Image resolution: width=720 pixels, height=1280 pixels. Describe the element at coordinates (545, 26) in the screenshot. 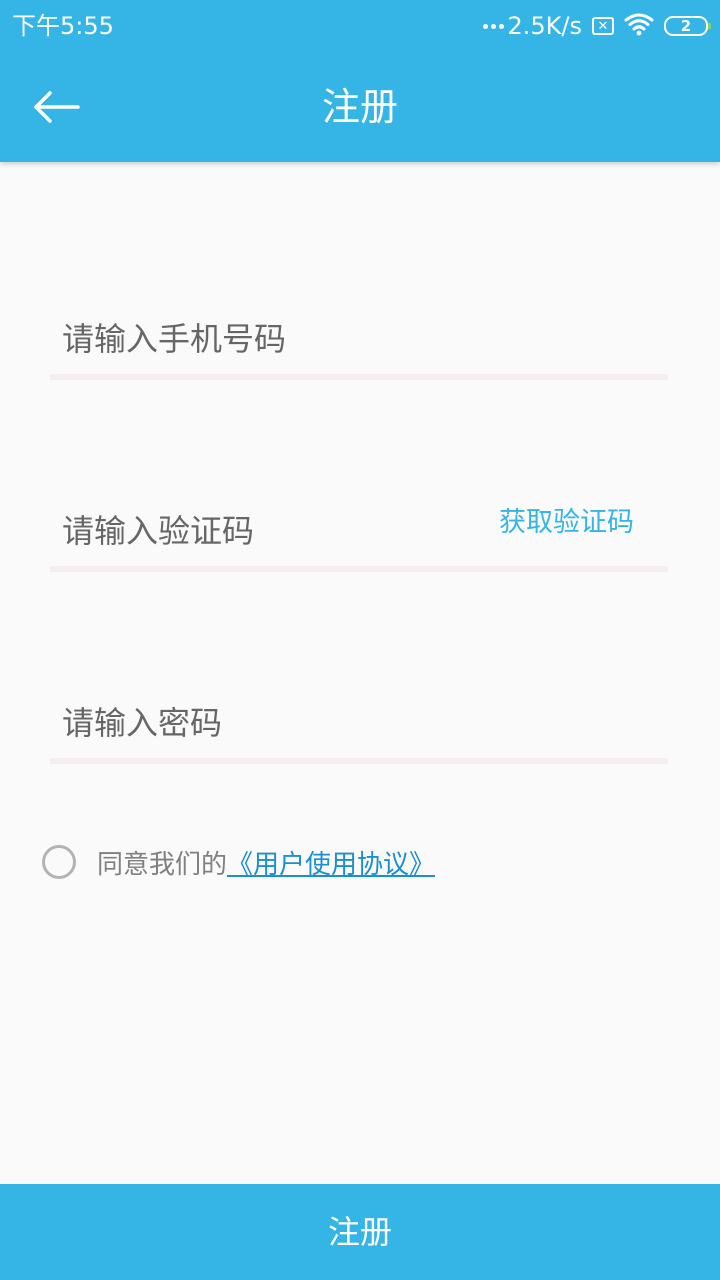

I see `network-speed-text: 2.5K/s` at that location.